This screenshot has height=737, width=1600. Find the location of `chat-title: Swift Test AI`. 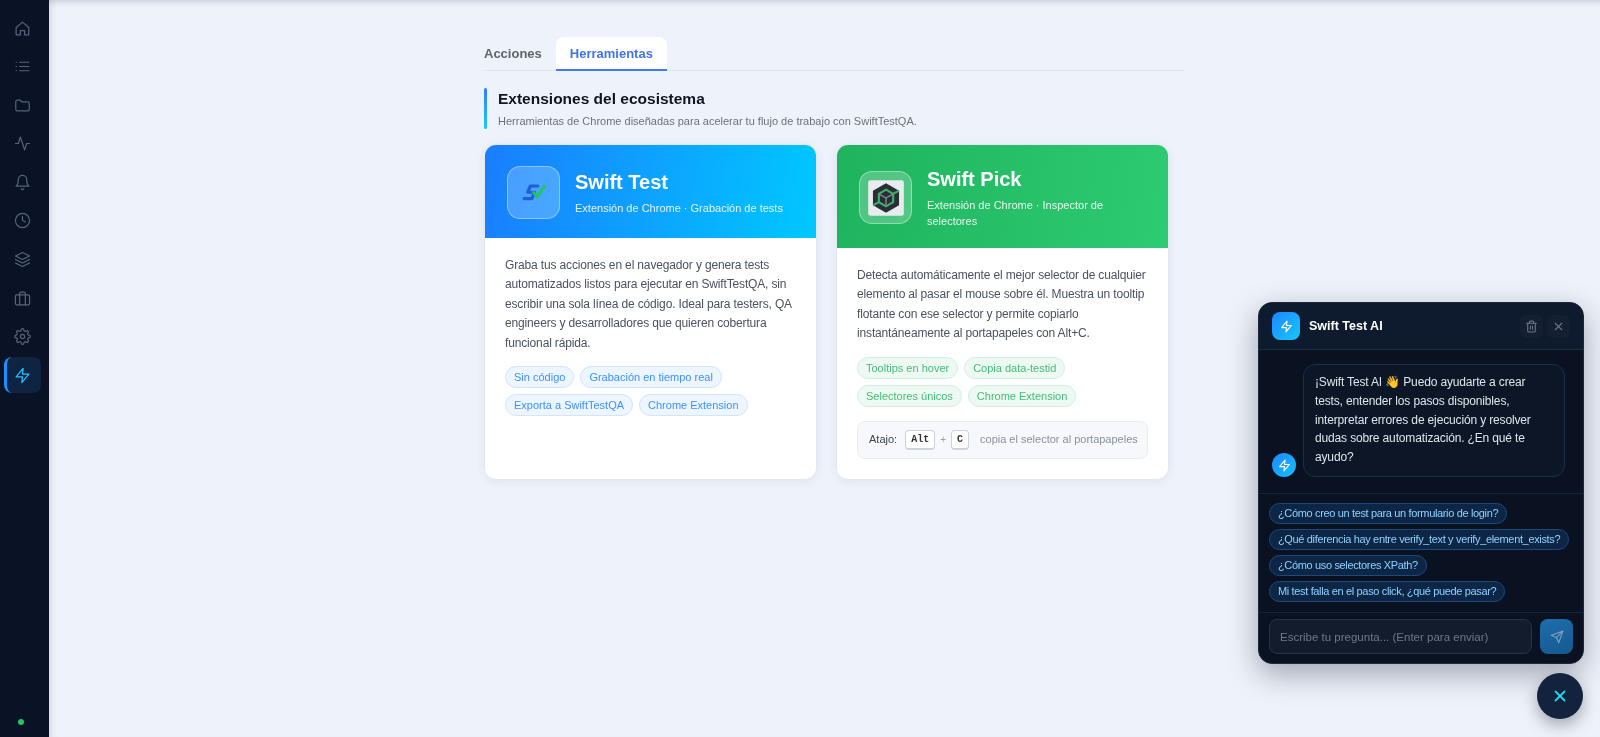

chat-title: Swift Test AI is located at coordinates (1346, 326).